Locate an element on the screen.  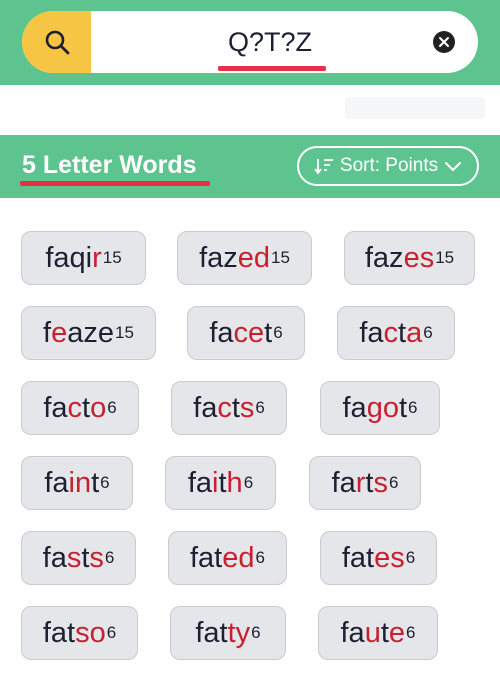
word-text: faith is located at coordinates (215, 483).